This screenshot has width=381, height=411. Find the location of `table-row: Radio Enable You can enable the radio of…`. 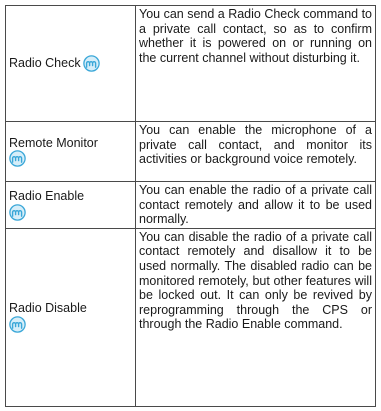

table-row: Radio Enable You can enable the radio of… is located at coordinates (190, 205).